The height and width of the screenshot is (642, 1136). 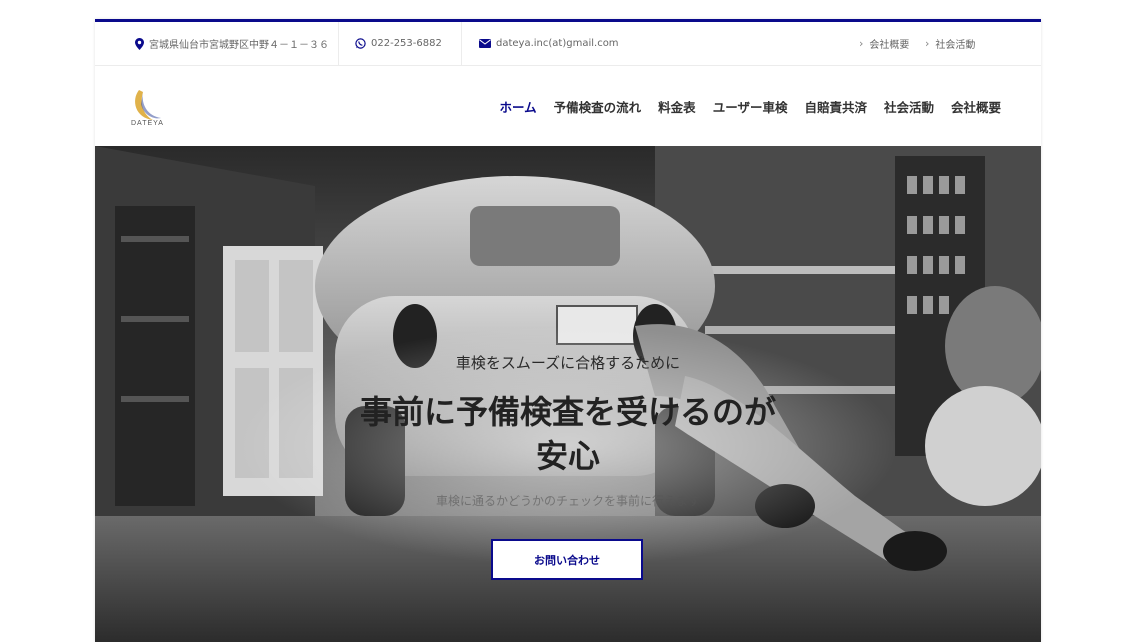 What do you see at coordinates (976, 106) in the screenshot?
I see `nav-item-company: 会社概要` at bounding box center [976, 106].